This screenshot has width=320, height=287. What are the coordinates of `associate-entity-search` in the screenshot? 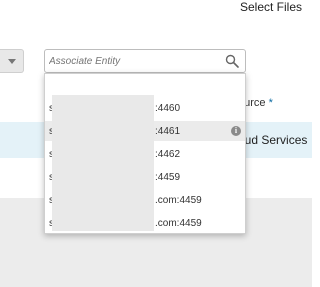 It's located at (145, 61).